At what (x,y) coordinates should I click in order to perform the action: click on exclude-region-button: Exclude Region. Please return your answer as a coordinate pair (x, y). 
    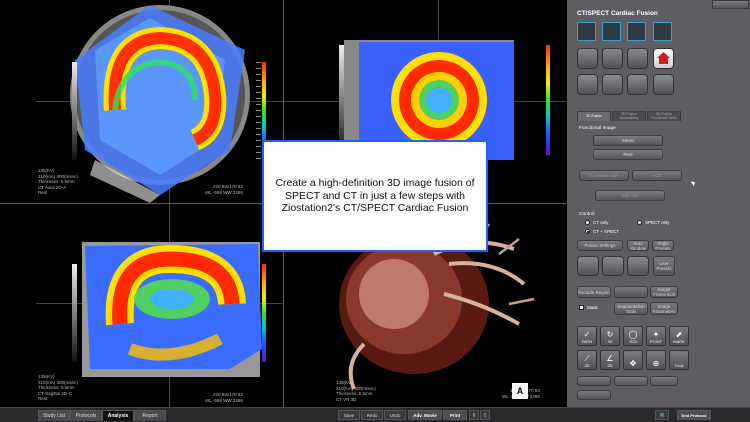
    Looking at the image, I should click on (594, 292).